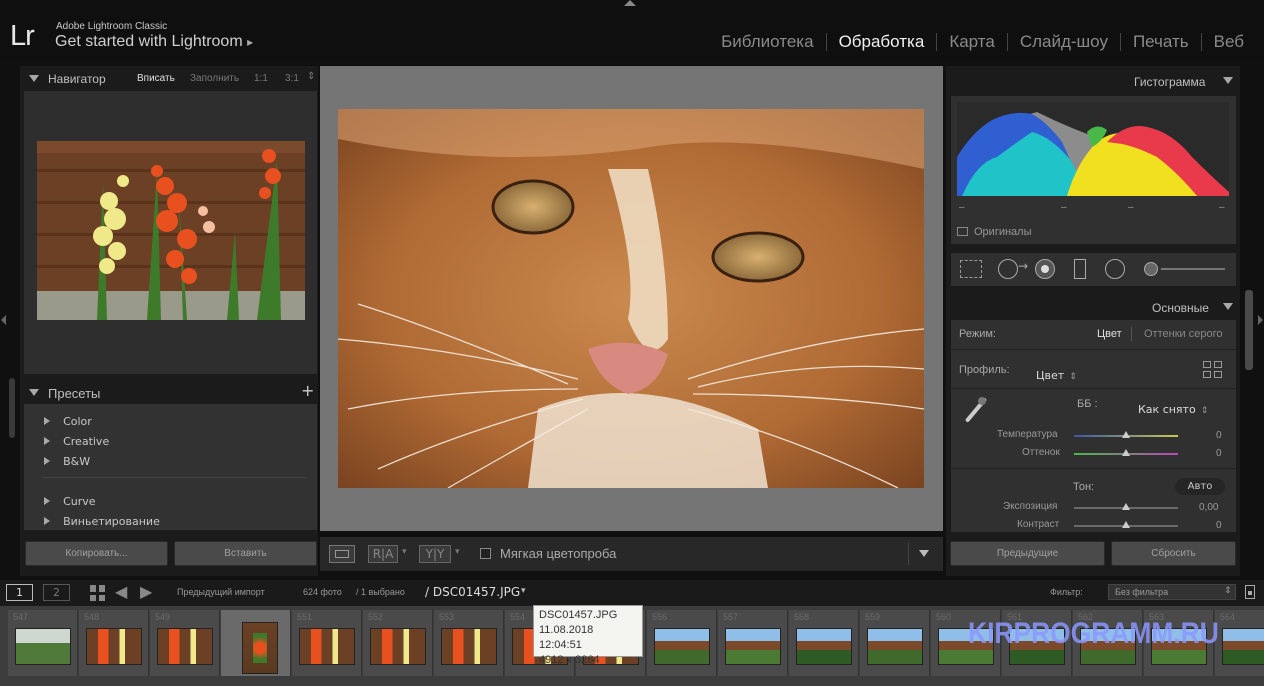 This screenshot has width=1264, height=686. Describe the element at coordinates (1219, 525) in the screenshot. I see `contrast-value: 0` at that location.